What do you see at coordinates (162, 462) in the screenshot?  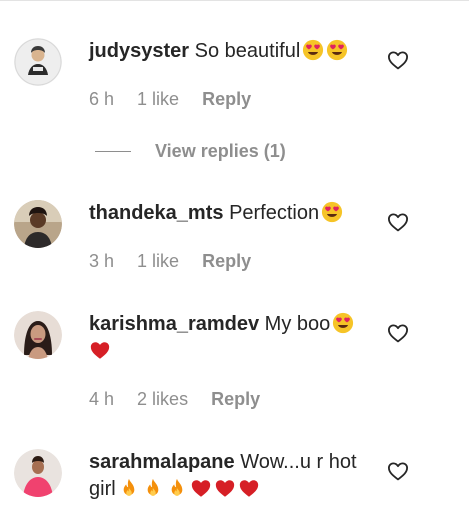 I see `comment-username: sarahmalapane` at bounding box center [162, 462].